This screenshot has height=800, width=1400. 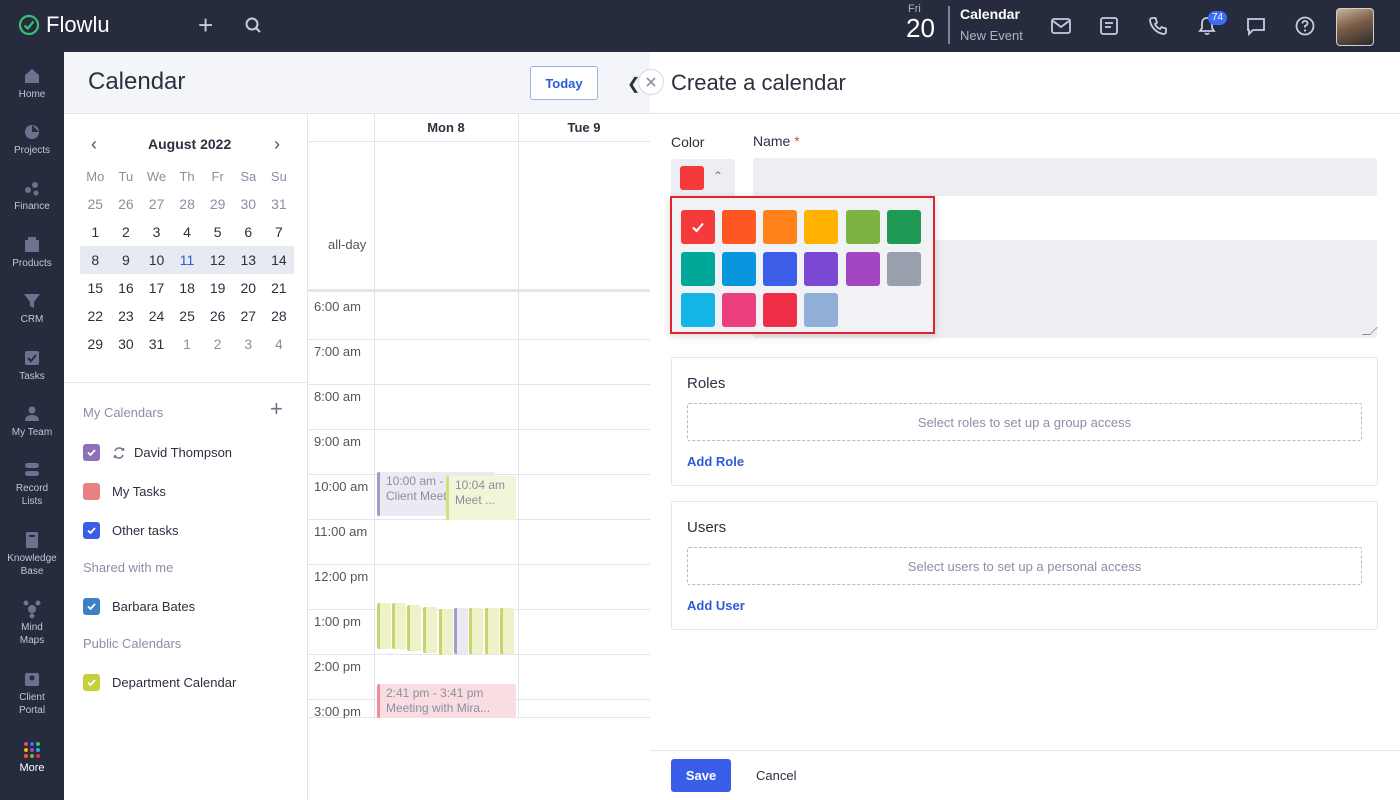 I want to click on sidebar-item-finance: Finance, so click(x=32, y=195).